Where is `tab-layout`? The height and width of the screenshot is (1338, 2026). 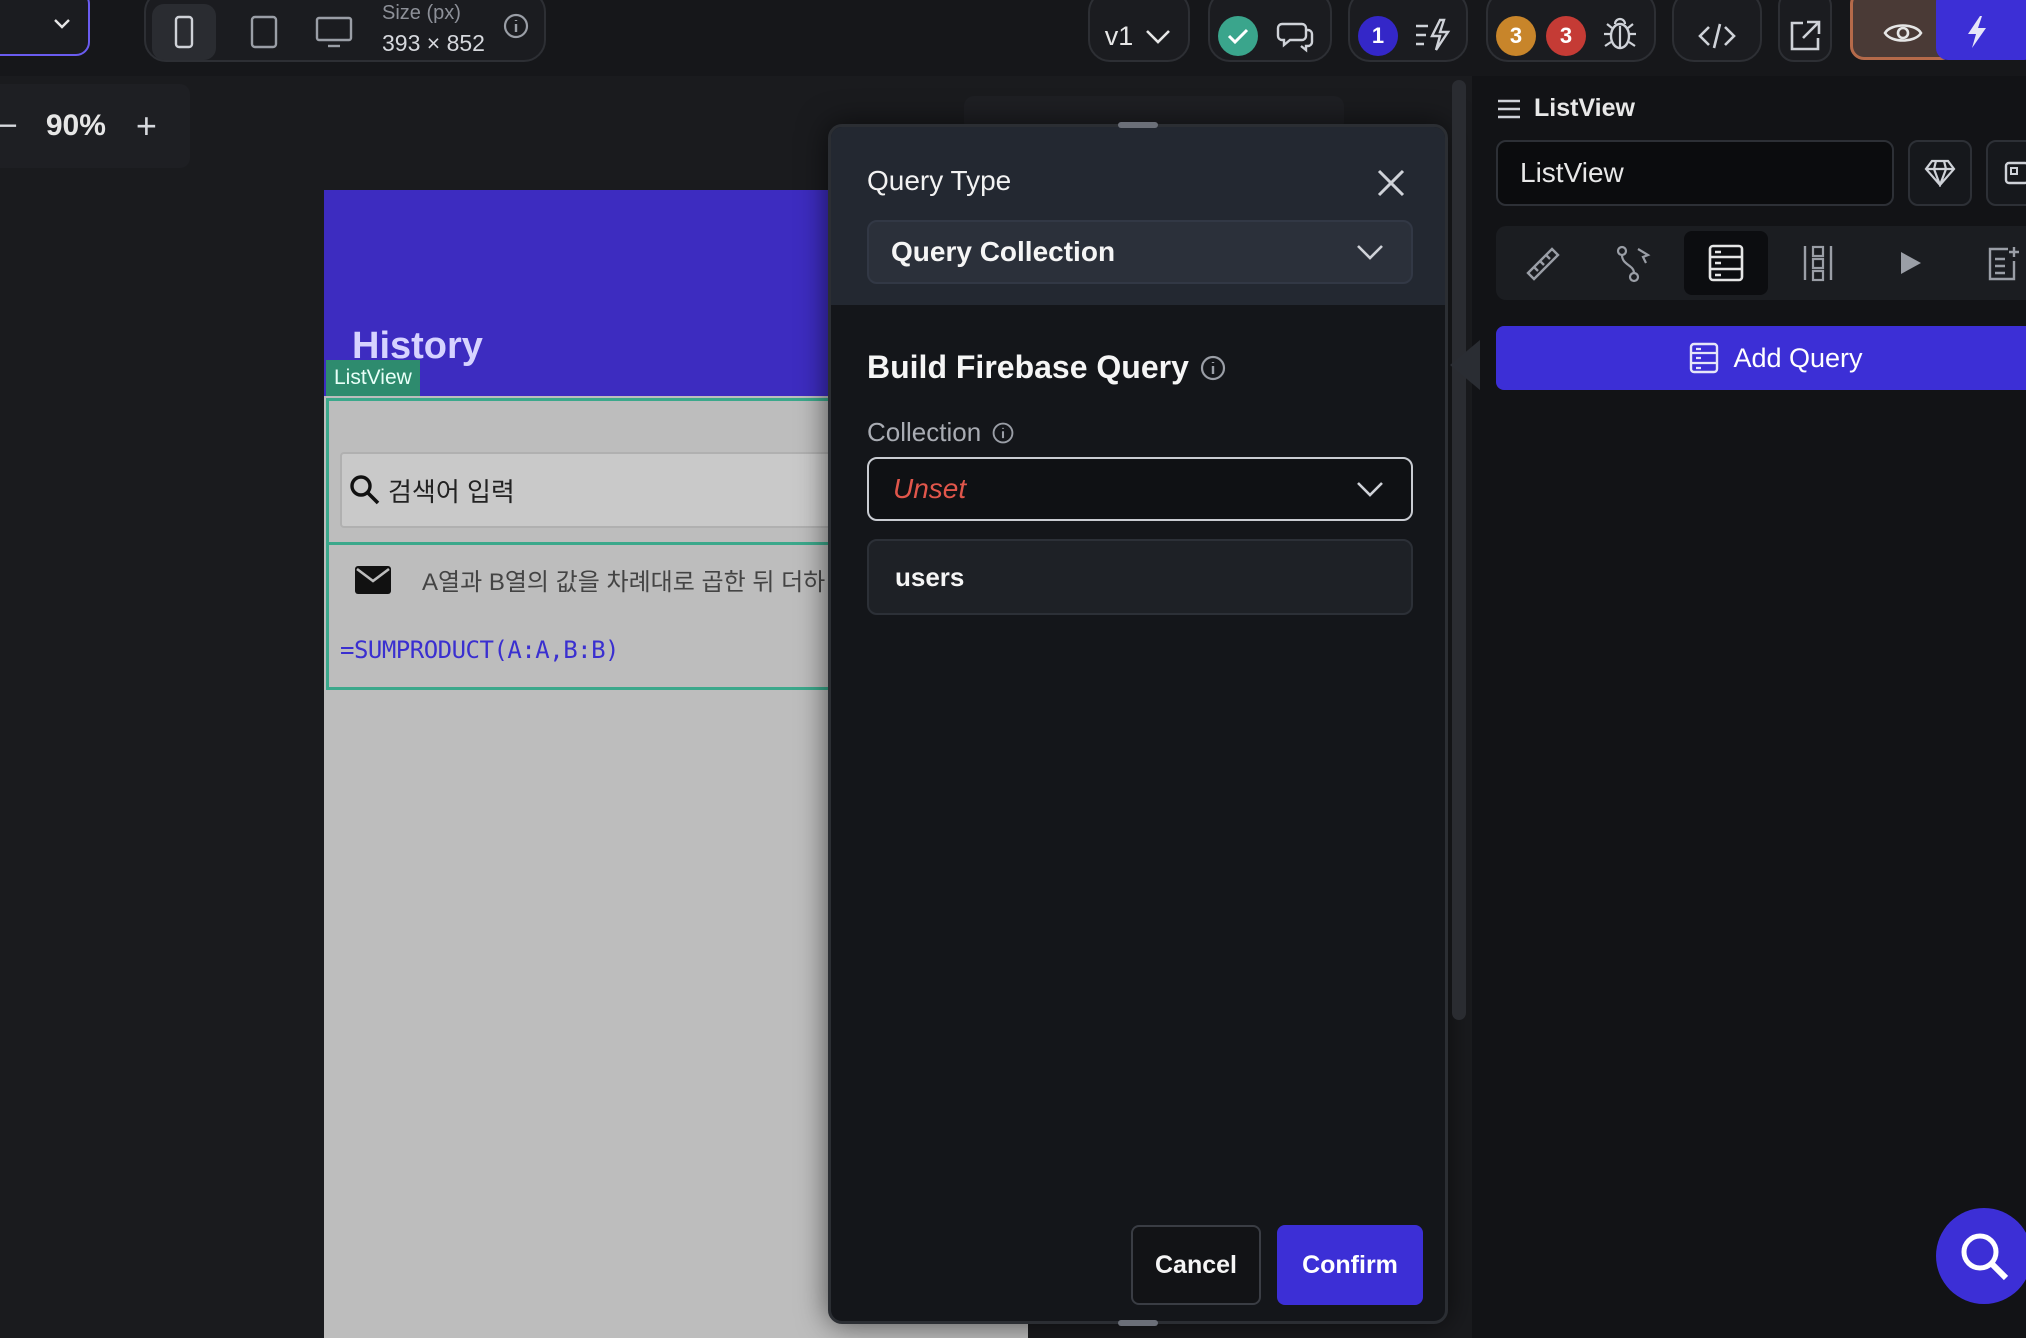
tab-layout is located at coordinates (1818, 263).